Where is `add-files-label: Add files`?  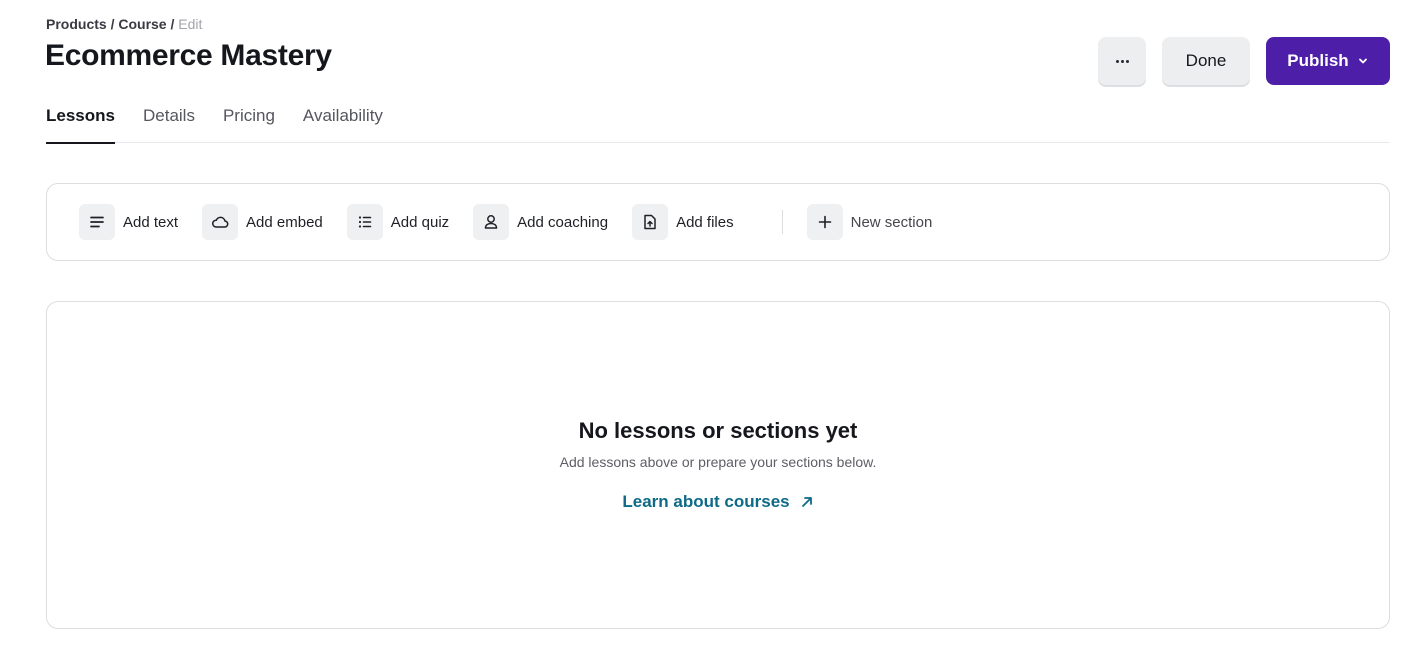 add-files-label: Add files is located at coordinates (705, 222).